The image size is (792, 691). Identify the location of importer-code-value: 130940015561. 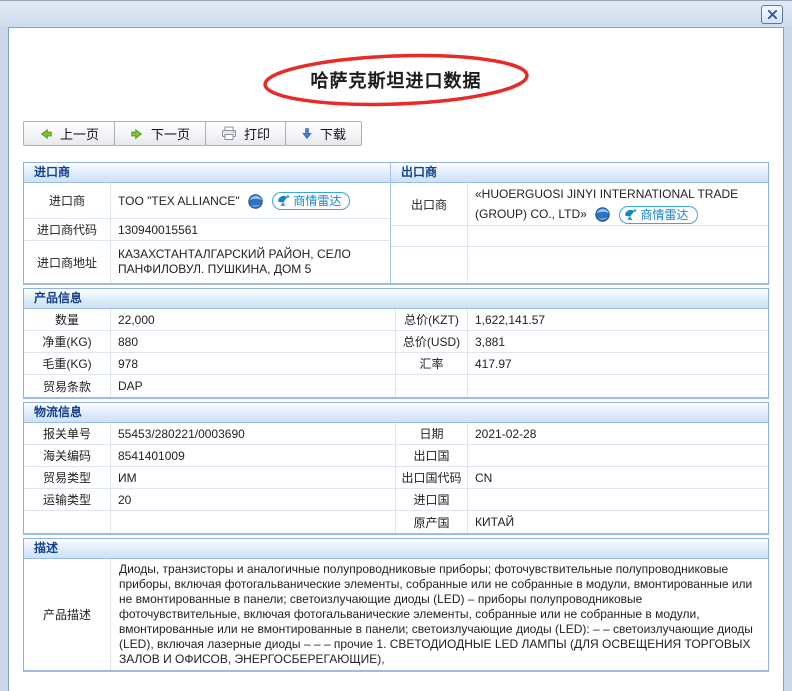
(158, 229).